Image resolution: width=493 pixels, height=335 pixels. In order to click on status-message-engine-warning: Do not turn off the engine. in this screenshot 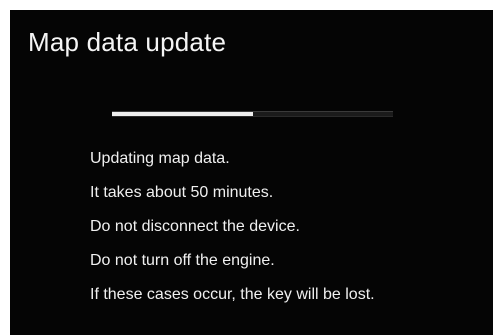, I will do `click(182, 260)`.